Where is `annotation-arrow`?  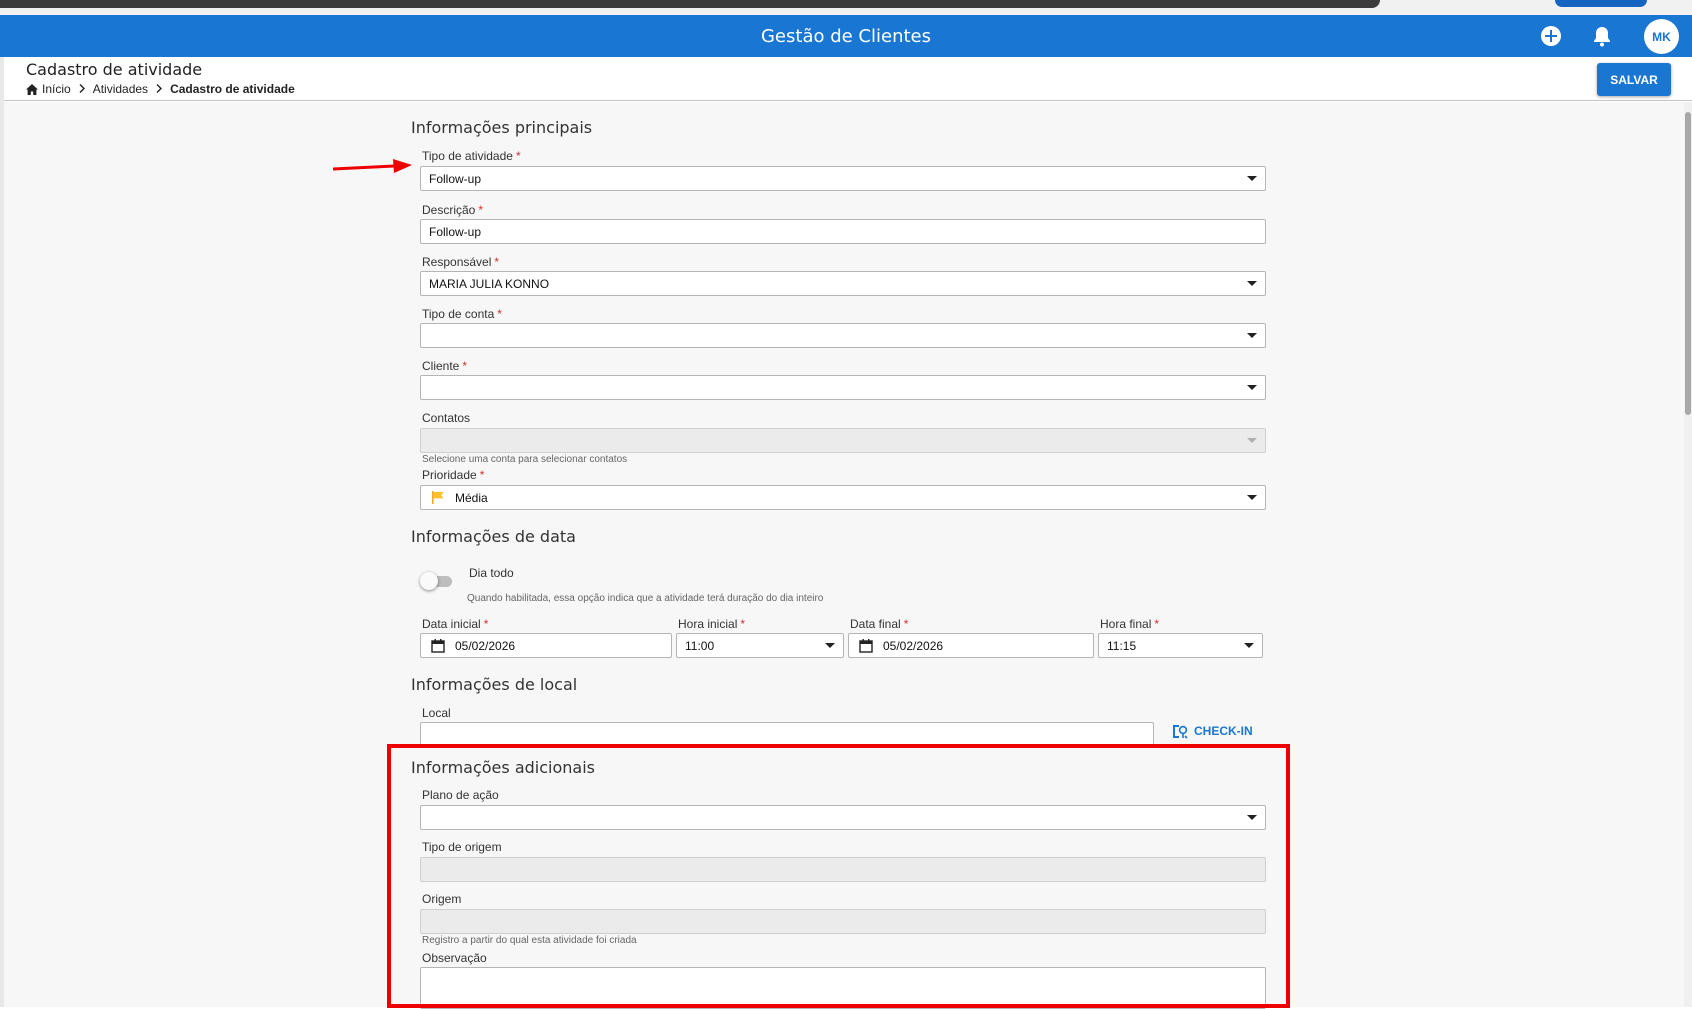
annotation-arrow is located at coordinates (372, 166).